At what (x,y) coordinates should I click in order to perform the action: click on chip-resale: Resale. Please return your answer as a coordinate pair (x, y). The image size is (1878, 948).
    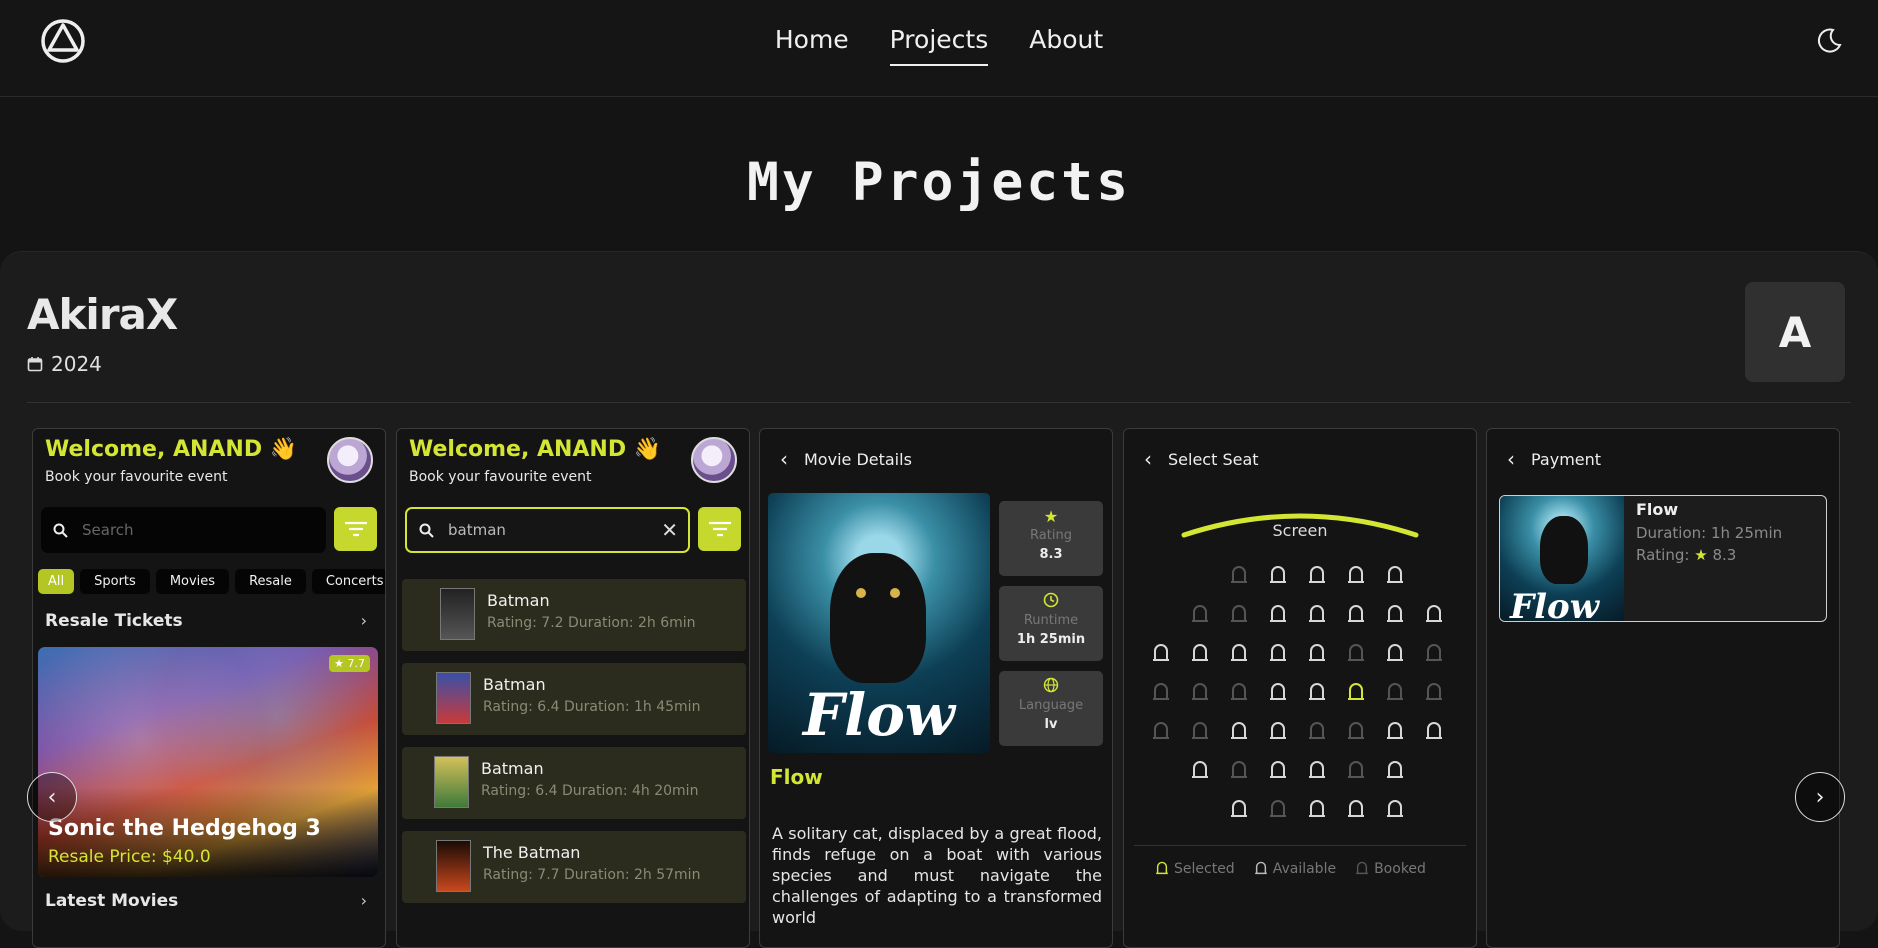
    Looking at the image, I should click on (270, 581).